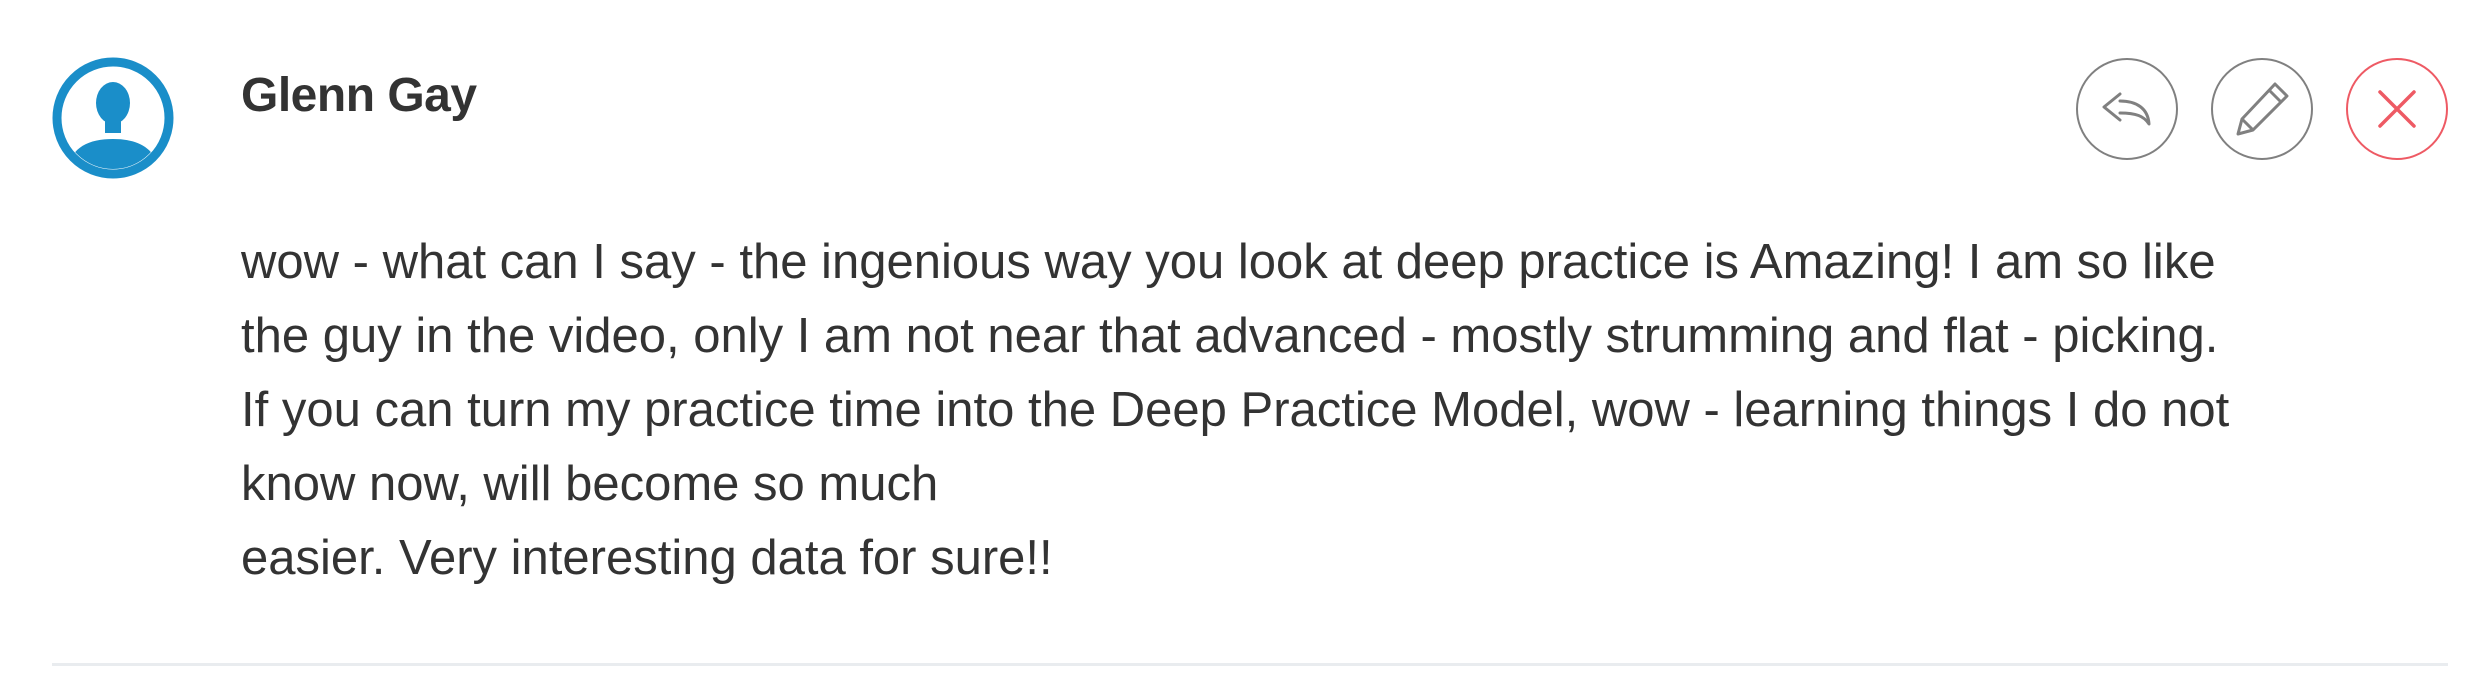  I want to click on delete-button, so click(2397, 109).